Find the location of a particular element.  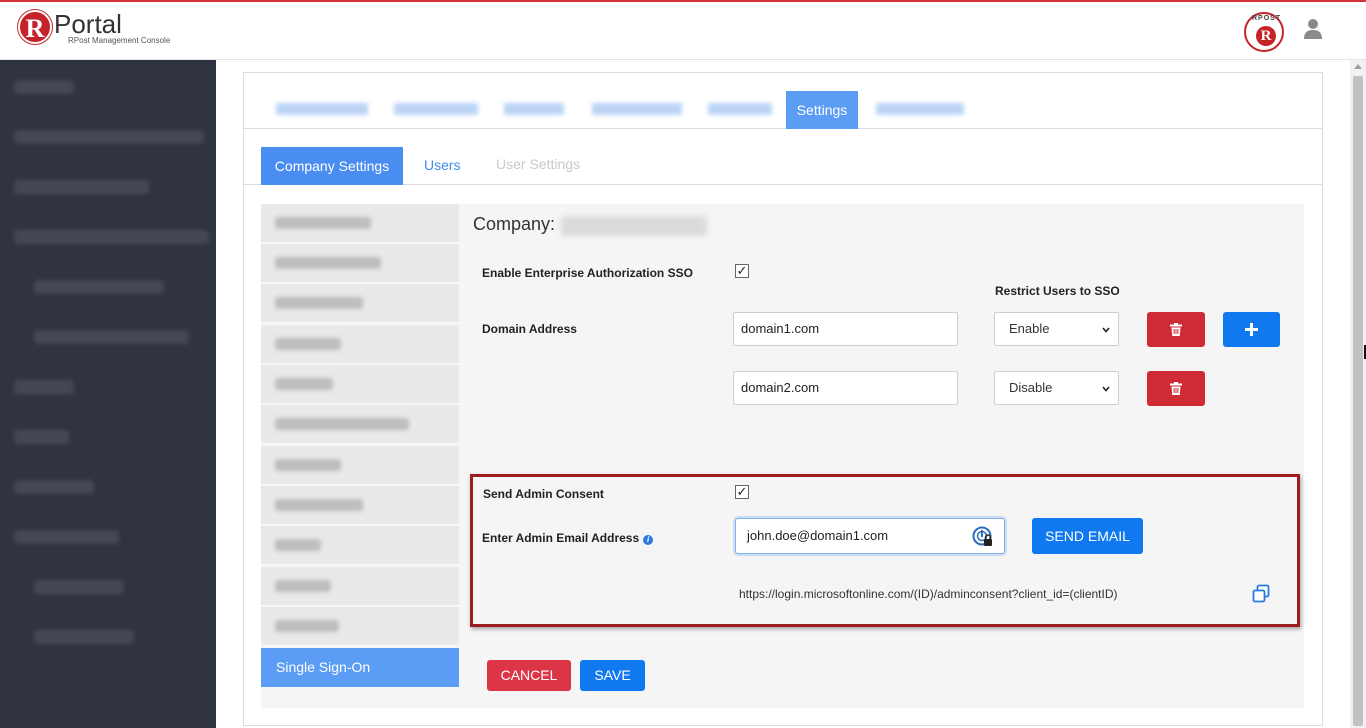

copy-icon is located at coordinates (1261, 594).